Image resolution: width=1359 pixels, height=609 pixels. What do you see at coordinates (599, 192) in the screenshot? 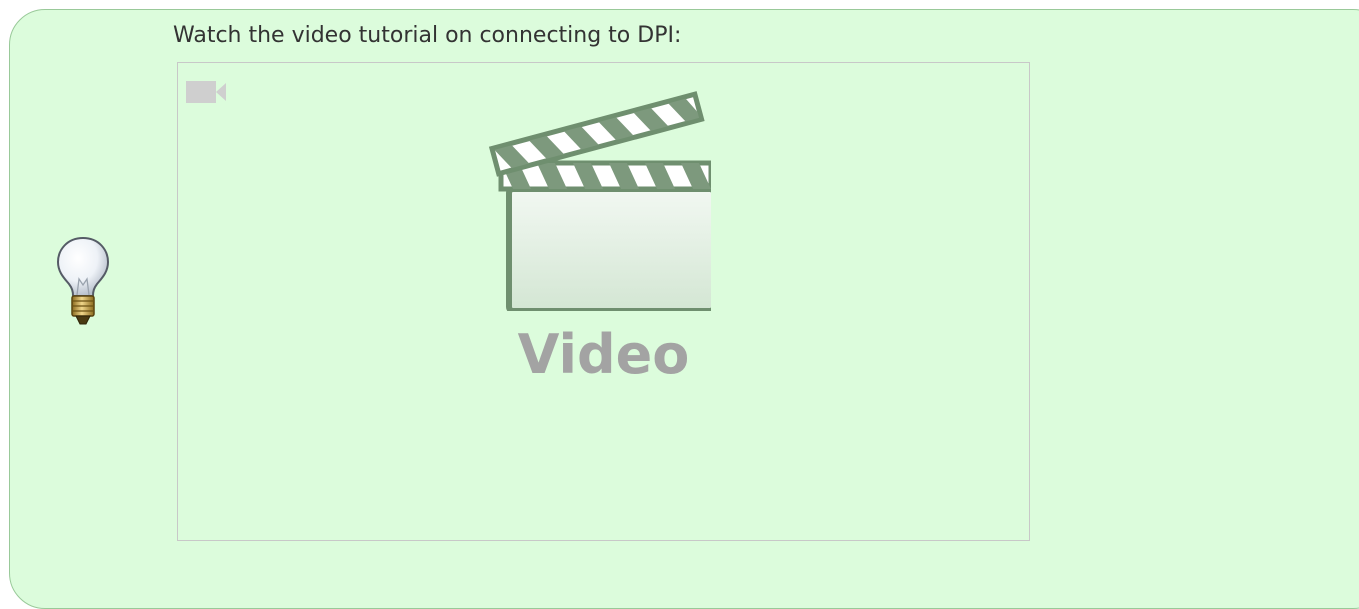
I see `clapperboard-icon` at bounding box center [599, 192].